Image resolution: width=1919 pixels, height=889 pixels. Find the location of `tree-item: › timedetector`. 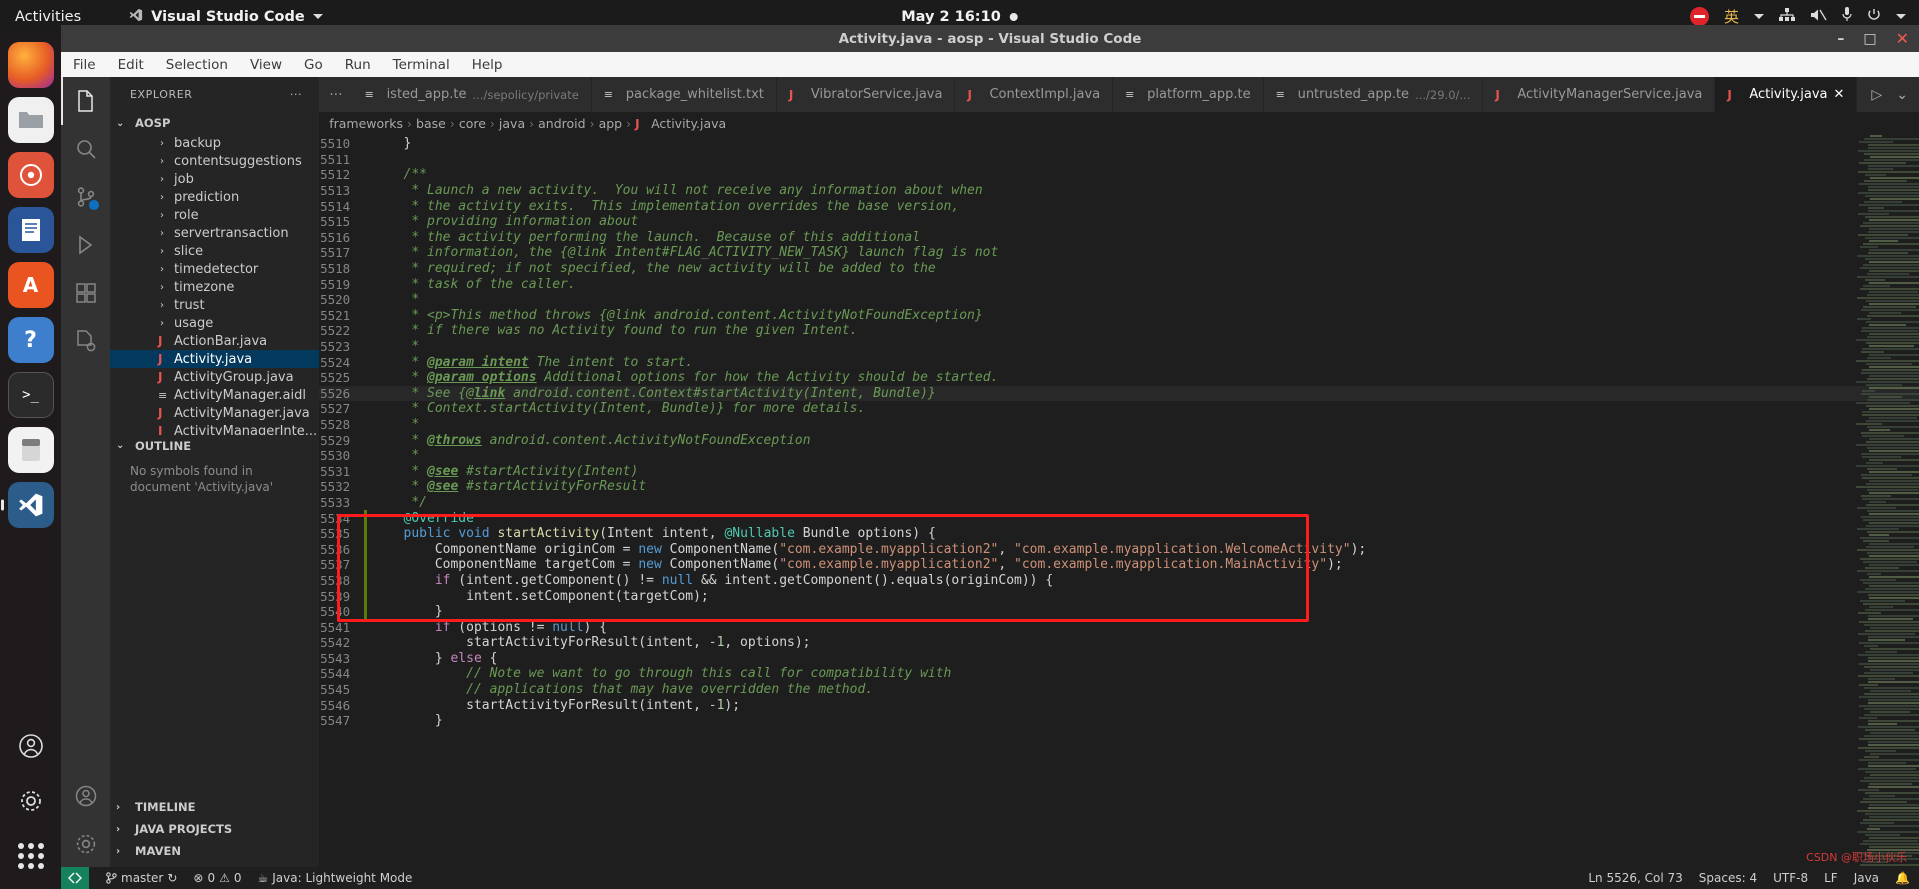

tree-item: › timedetector is located at coordinates (214, 269).